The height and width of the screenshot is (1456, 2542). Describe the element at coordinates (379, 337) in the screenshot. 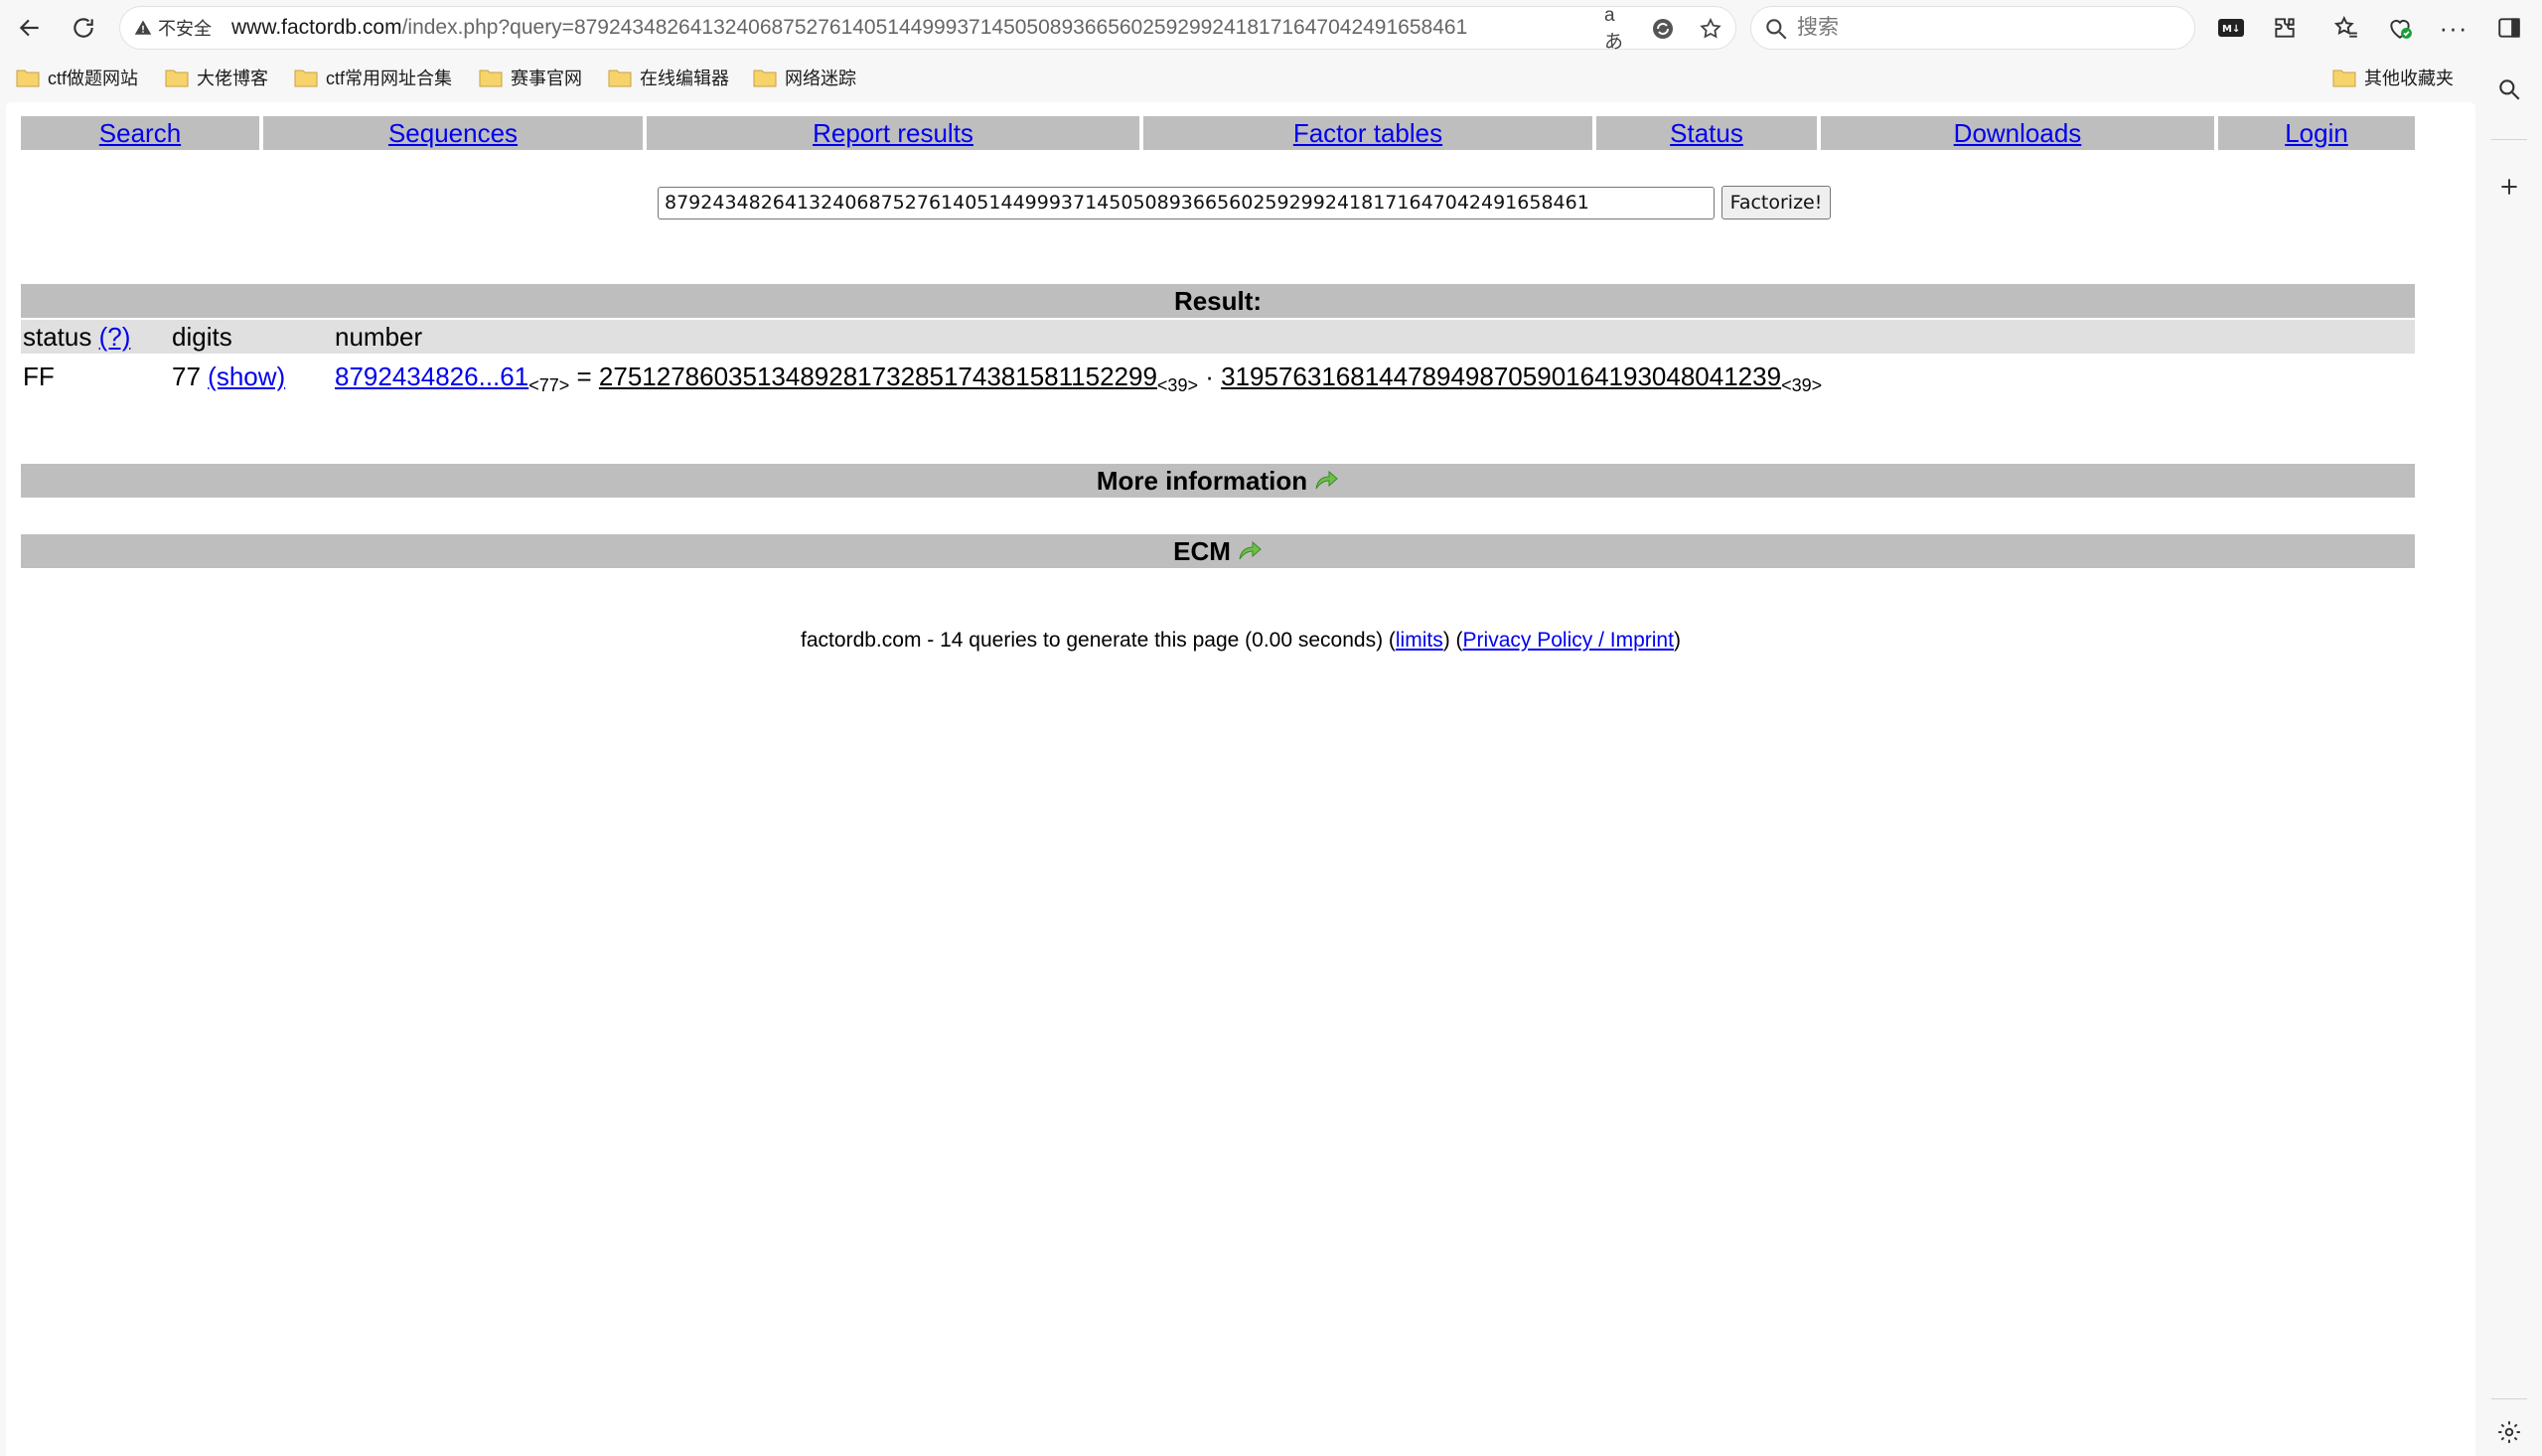

I see `number-column-header: number` at that location.